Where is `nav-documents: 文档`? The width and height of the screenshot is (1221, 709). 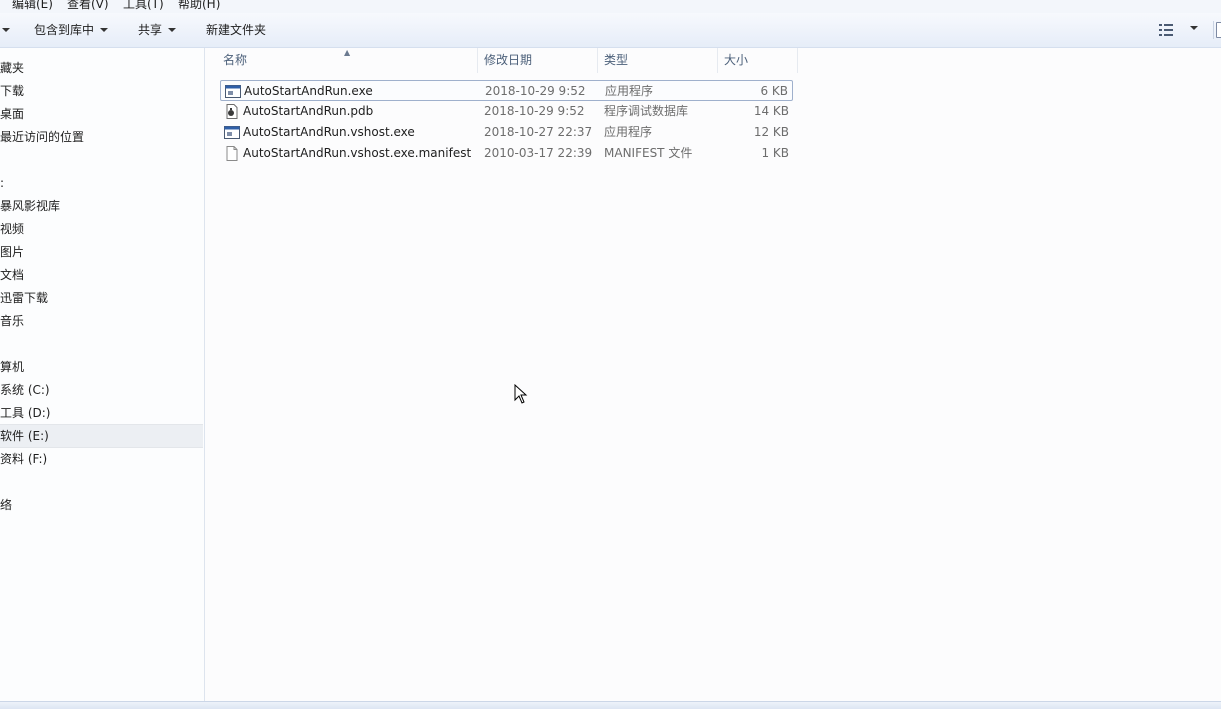
nav-documents: 文档 is located at coordinates (101, 275).